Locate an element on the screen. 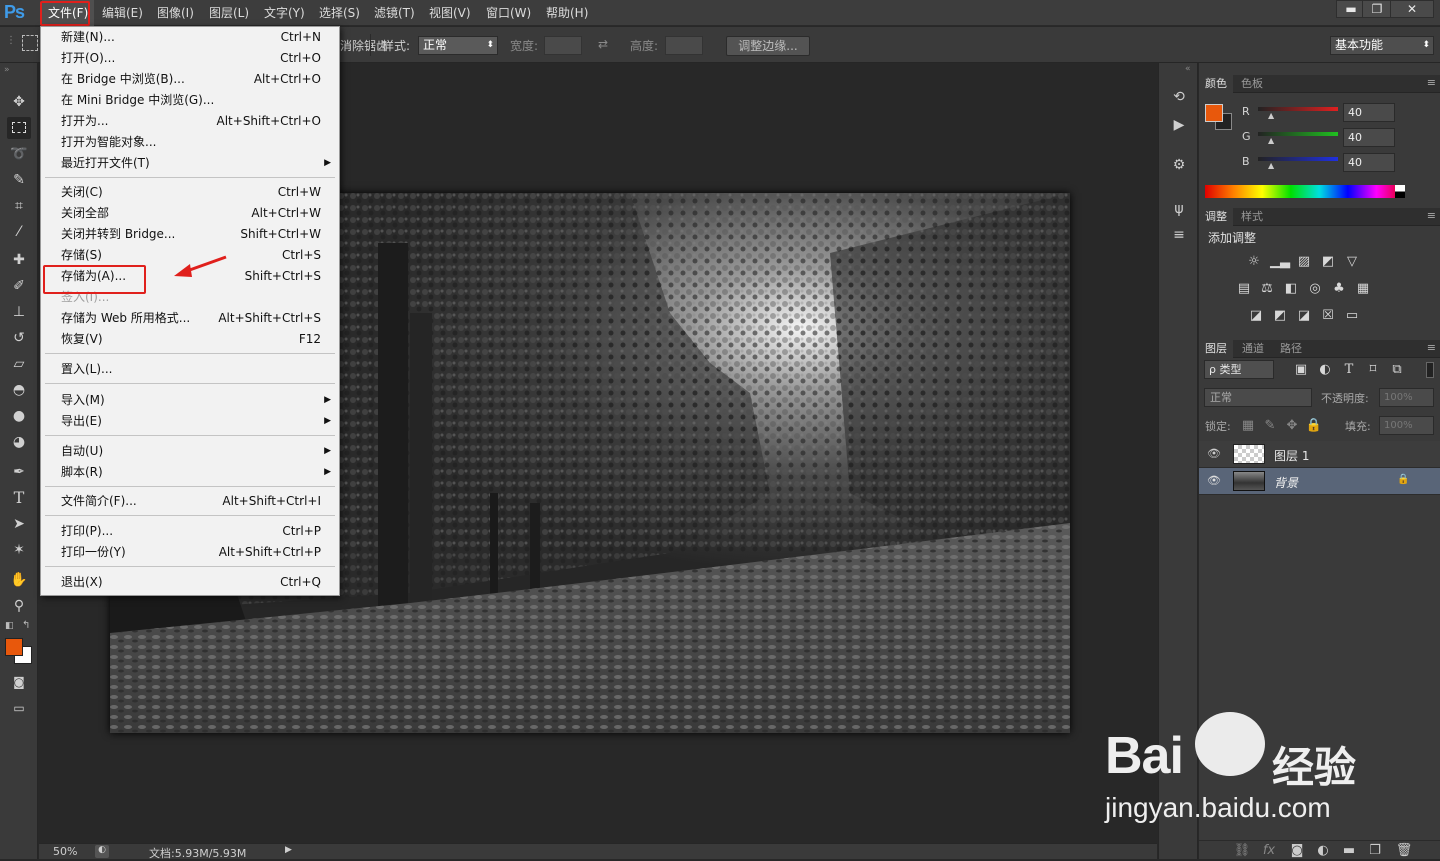 This screenshot has width=1440, height=861. layer-row: 👁 图层 1 is located at coordinates (1319, 454).